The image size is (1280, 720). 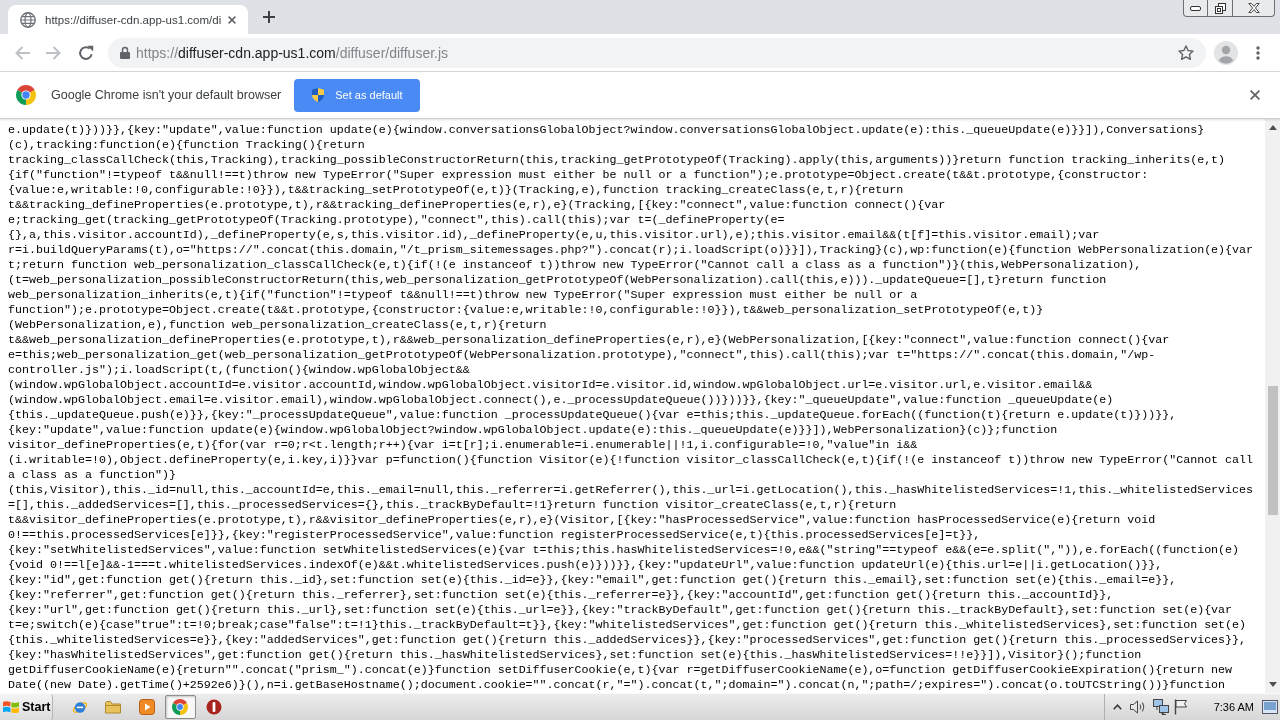 I want to click on code-line: {key:"referrer",get:function get(){return this._referrer},set:function set(e){this._referrer=e}},{key:"accountId",get:function get(){return this._accountId}},, so click(x=561, y=595).